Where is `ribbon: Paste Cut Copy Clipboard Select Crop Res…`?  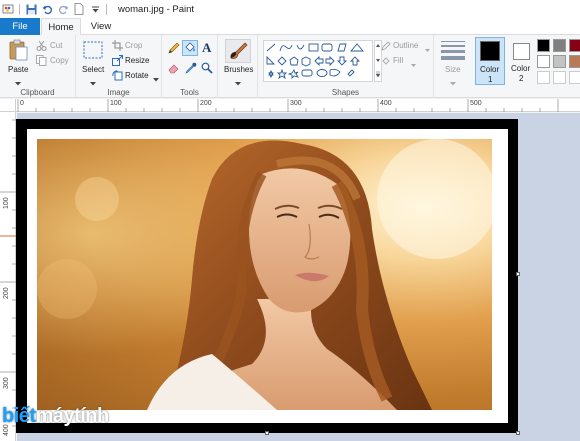
ribbon: Paste Cut Copy Clipboard Select Crop Res… is located at coordinates (290, 66).